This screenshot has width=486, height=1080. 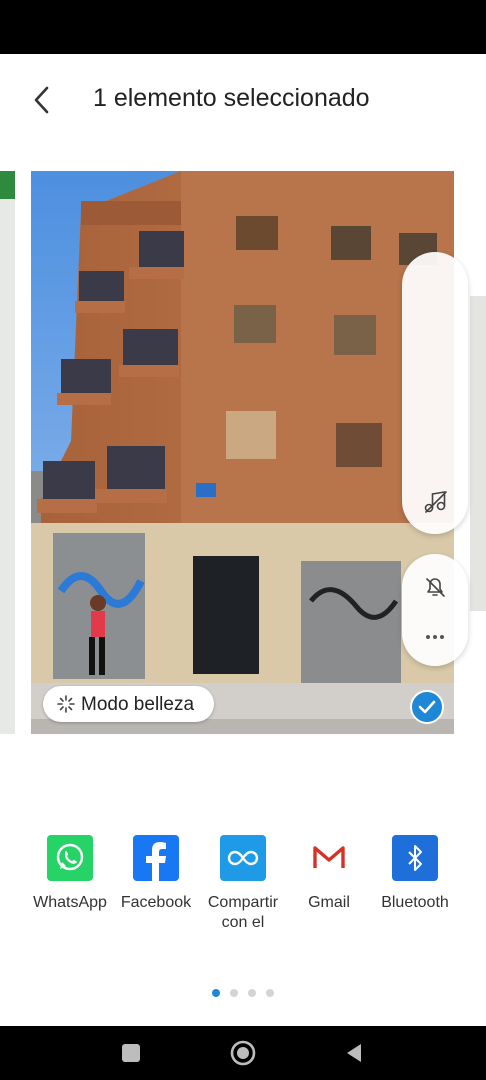 What do you see at coordinates (66, 704) in the screenshot?
I see `sparkle-icon` at bounding box center [66, 704].